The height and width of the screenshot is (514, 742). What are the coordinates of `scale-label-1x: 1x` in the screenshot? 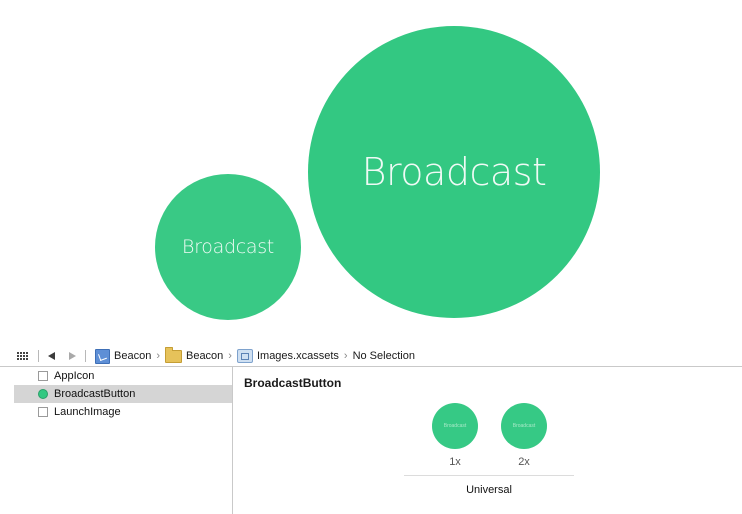 It's located at (455, 462).